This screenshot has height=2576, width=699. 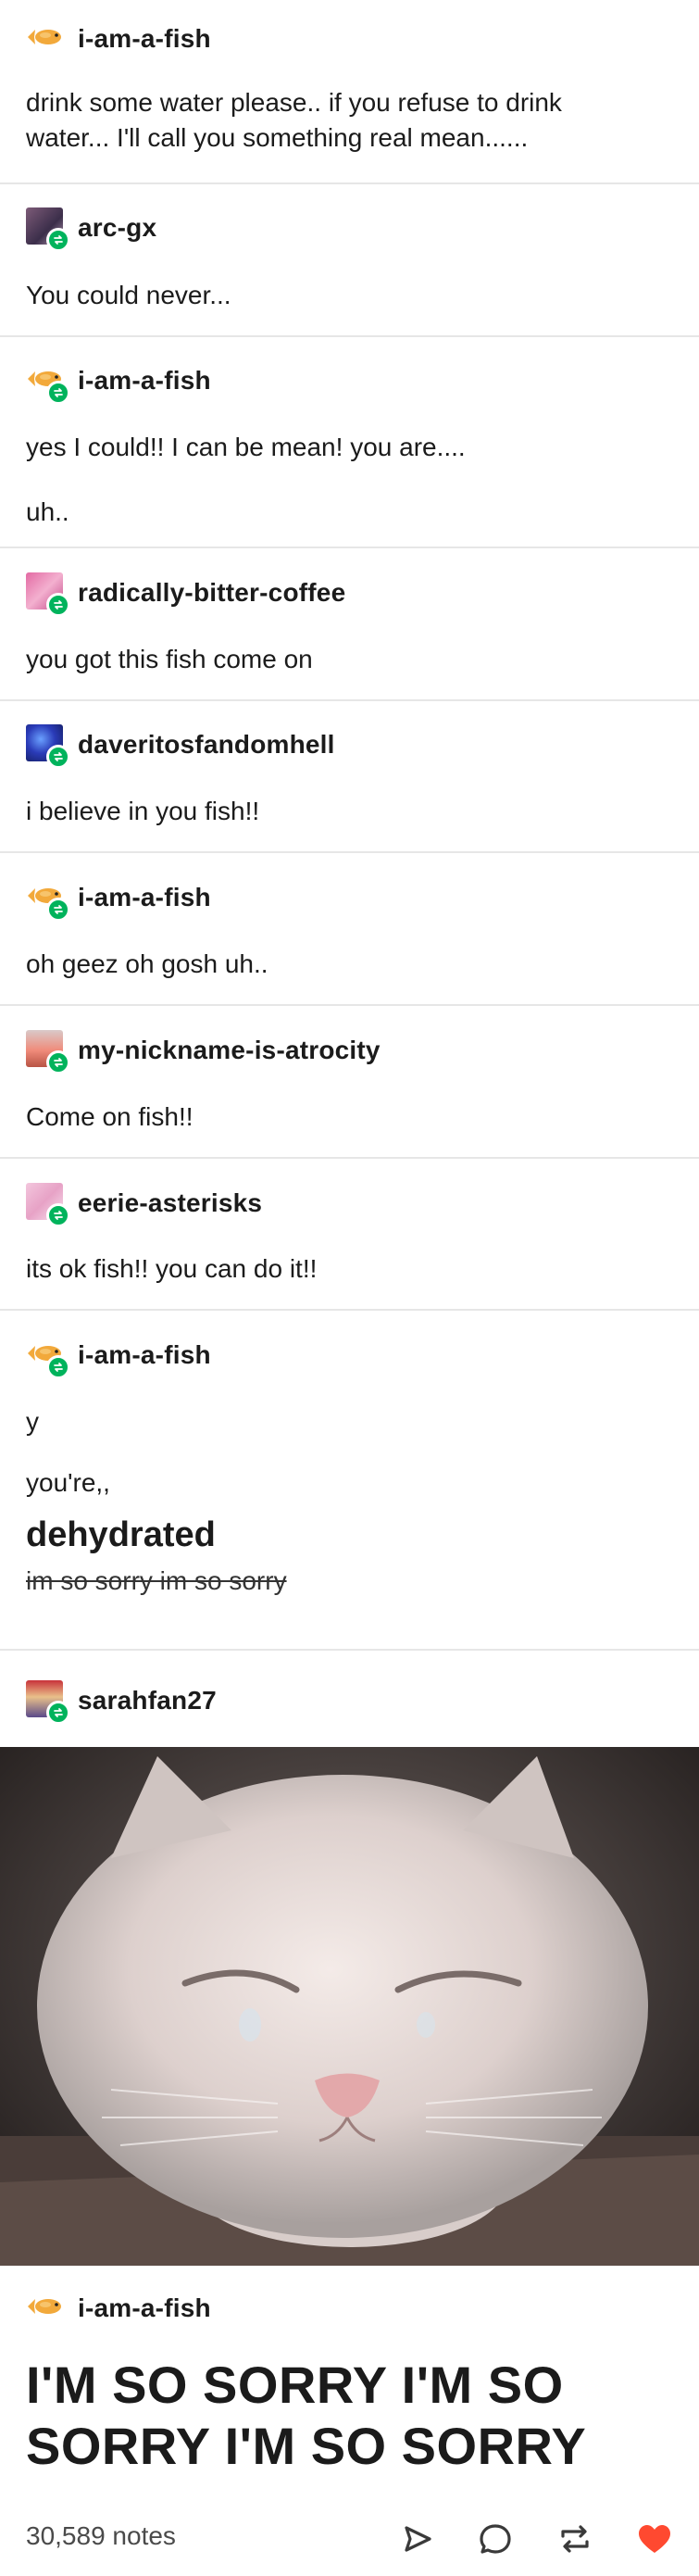 I want to click on post-text: oh geez oh gosh uh.., so click(x=350, y=964).